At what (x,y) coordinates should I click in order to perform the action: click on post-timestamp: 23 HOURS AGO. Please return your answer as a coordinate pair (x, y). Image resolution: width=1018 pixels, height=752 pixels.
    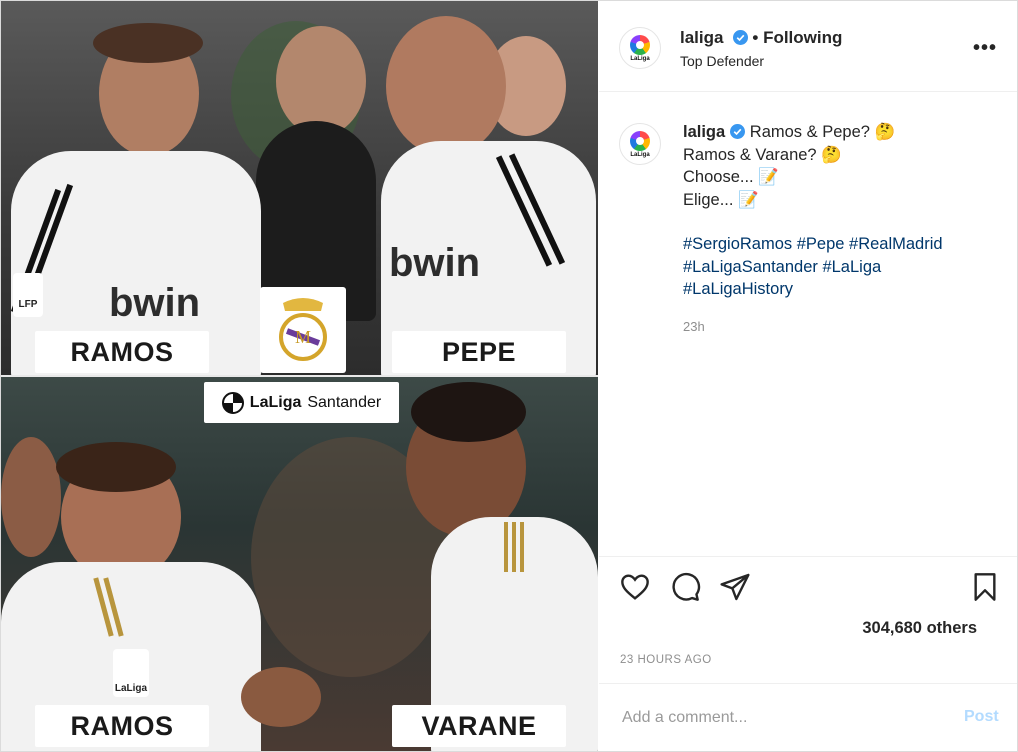
    Looking at the image, I should click on (666, 660).